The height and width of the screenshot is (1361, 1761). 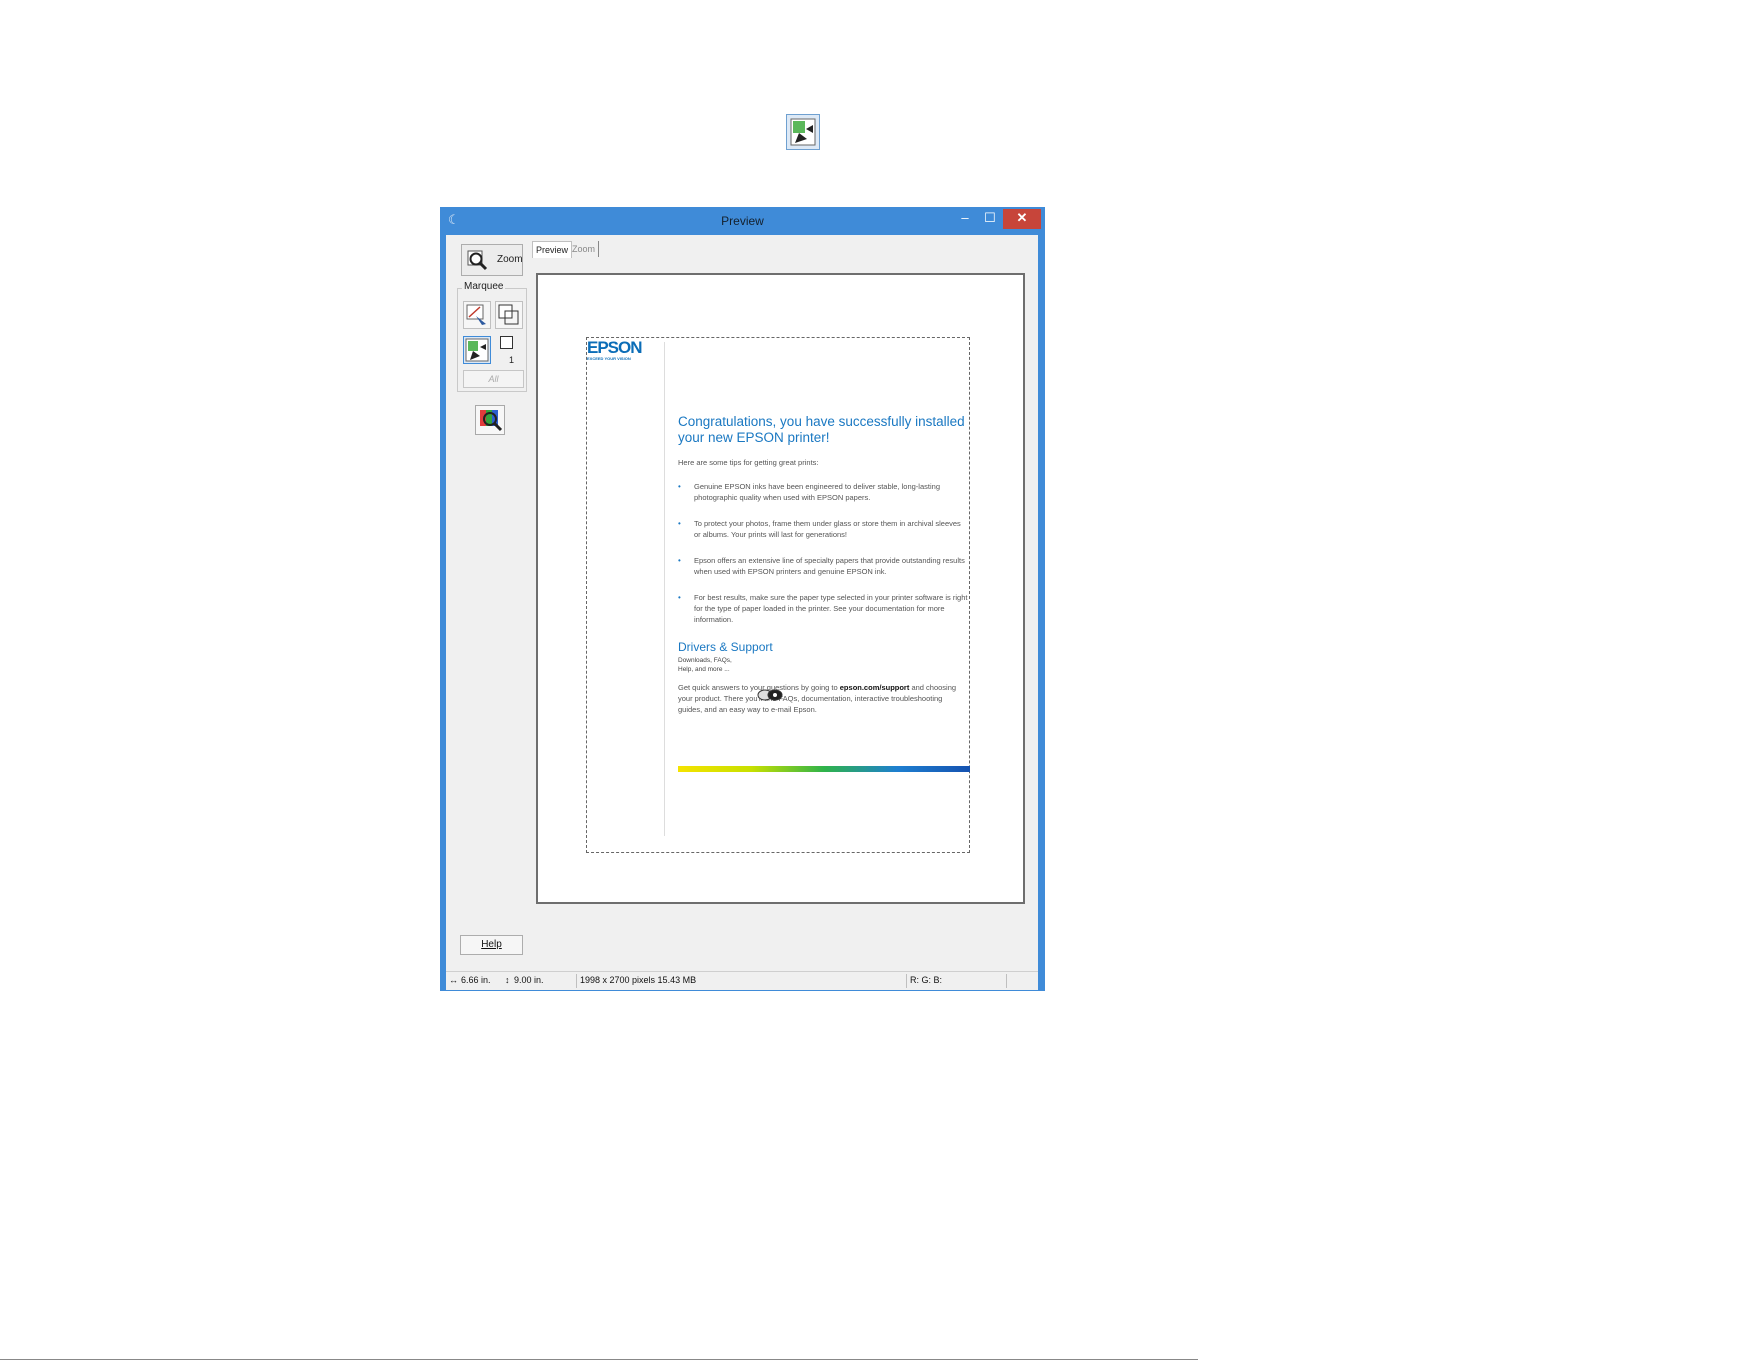 What do you see at coordinates (599, 1359) in the screenshot?
I see `page-footer-rule` at bounding box center [599, 1359].